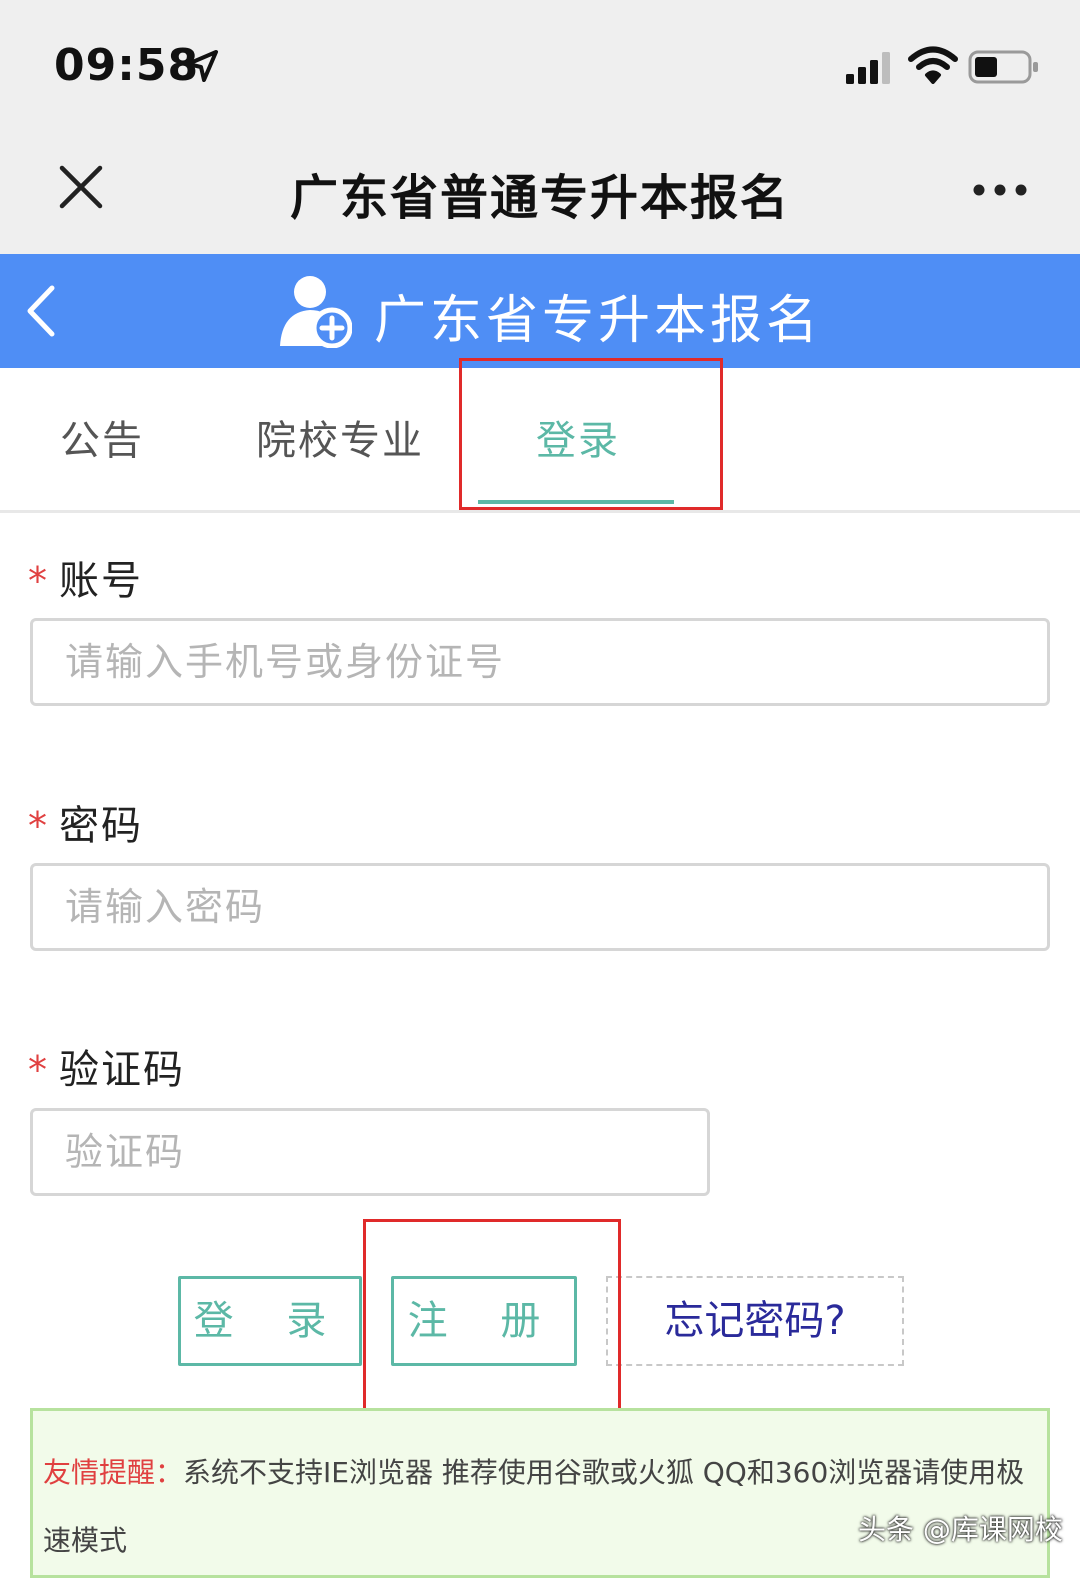 This screenshot has width=1080, height=1578. Describe the element at coordinates (102, 437) in the screenshot. I see `tab-announcements: 公告` at that location.